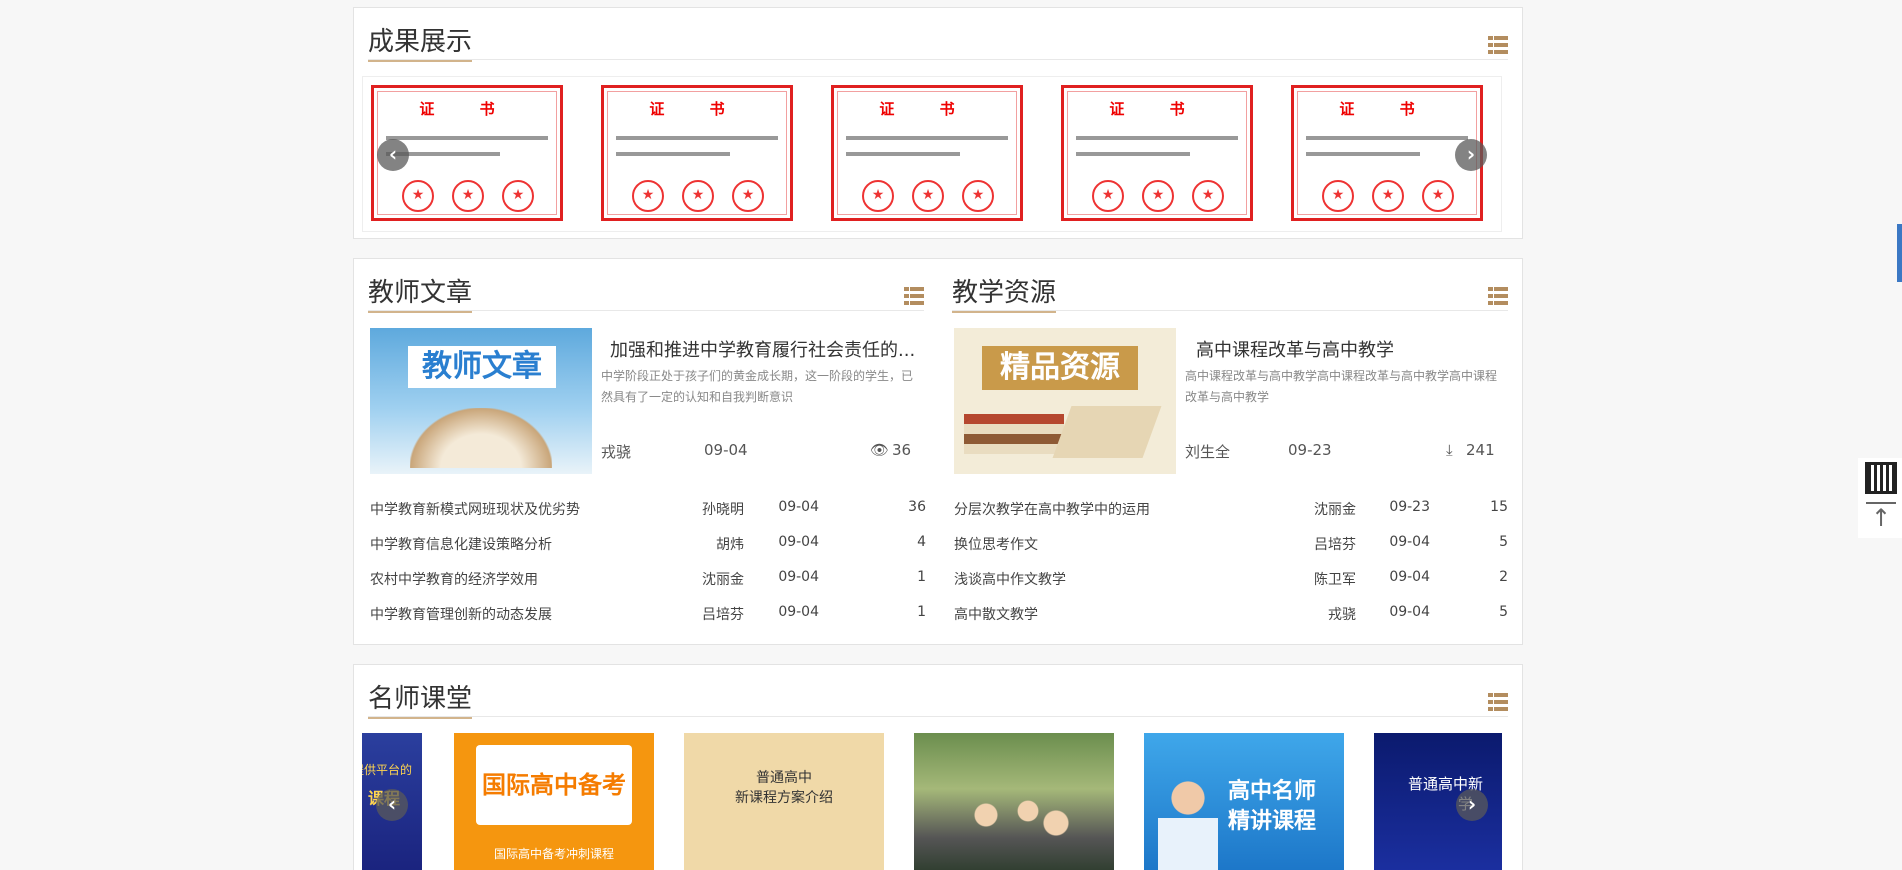 The image size is (1902, 870). I want to click on side-toolbar: ↑, so click(1880, 498).